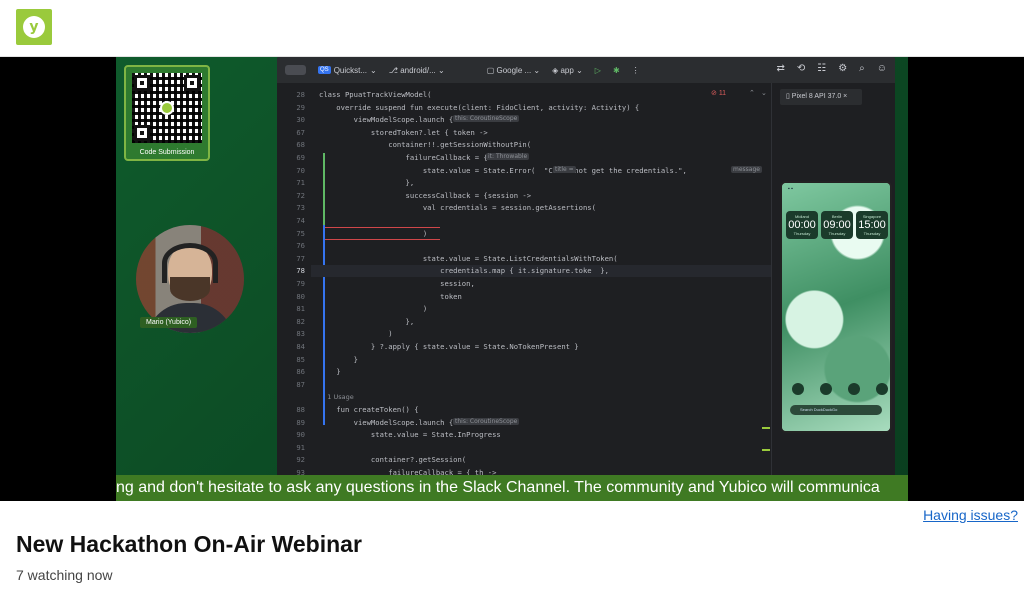 This screenshot has width=1024, height=595. What do you see at coordinates (842, 68) in the screenshot?
I see `settings-icon: ⚙` at bounding box center [842, 68].